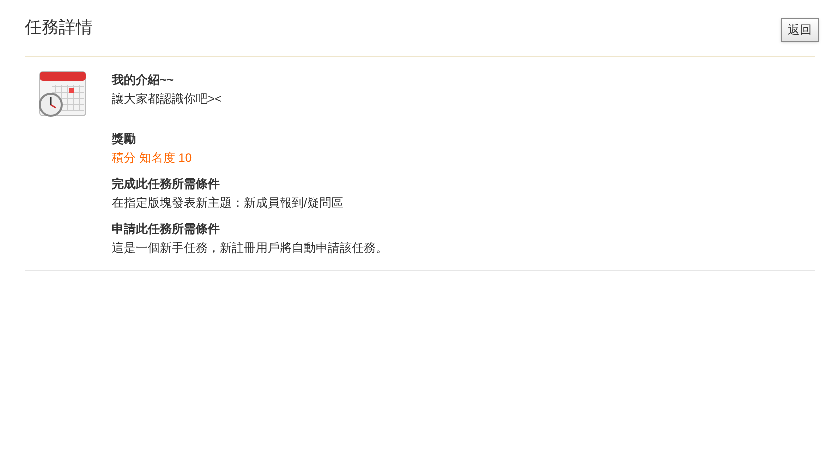 Image resolution: width=840 pixels, height=460 pixels. I want to click on back-button: 返回, so click(800, 30).